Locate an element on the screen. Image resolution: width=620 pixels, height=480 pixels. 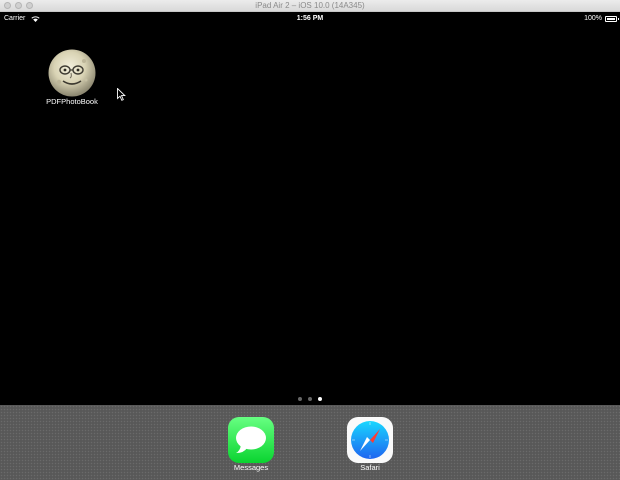
battery-percent: 100% is located at coordinates (593, 18).